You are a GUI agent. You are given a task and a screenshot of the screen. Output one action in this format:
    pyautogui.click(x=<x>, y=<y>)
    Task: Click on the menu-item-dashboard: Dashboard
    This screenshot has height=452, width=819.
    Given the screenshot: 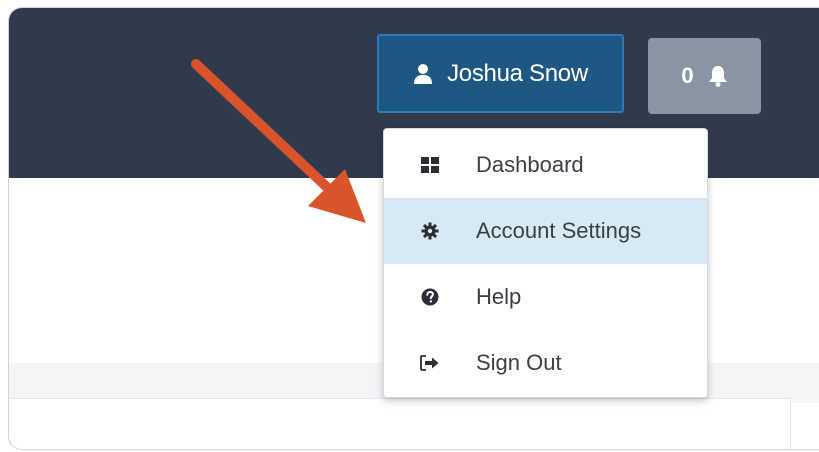 What is the action you would take?
    pyautogui.click(x=545, y=165)
    